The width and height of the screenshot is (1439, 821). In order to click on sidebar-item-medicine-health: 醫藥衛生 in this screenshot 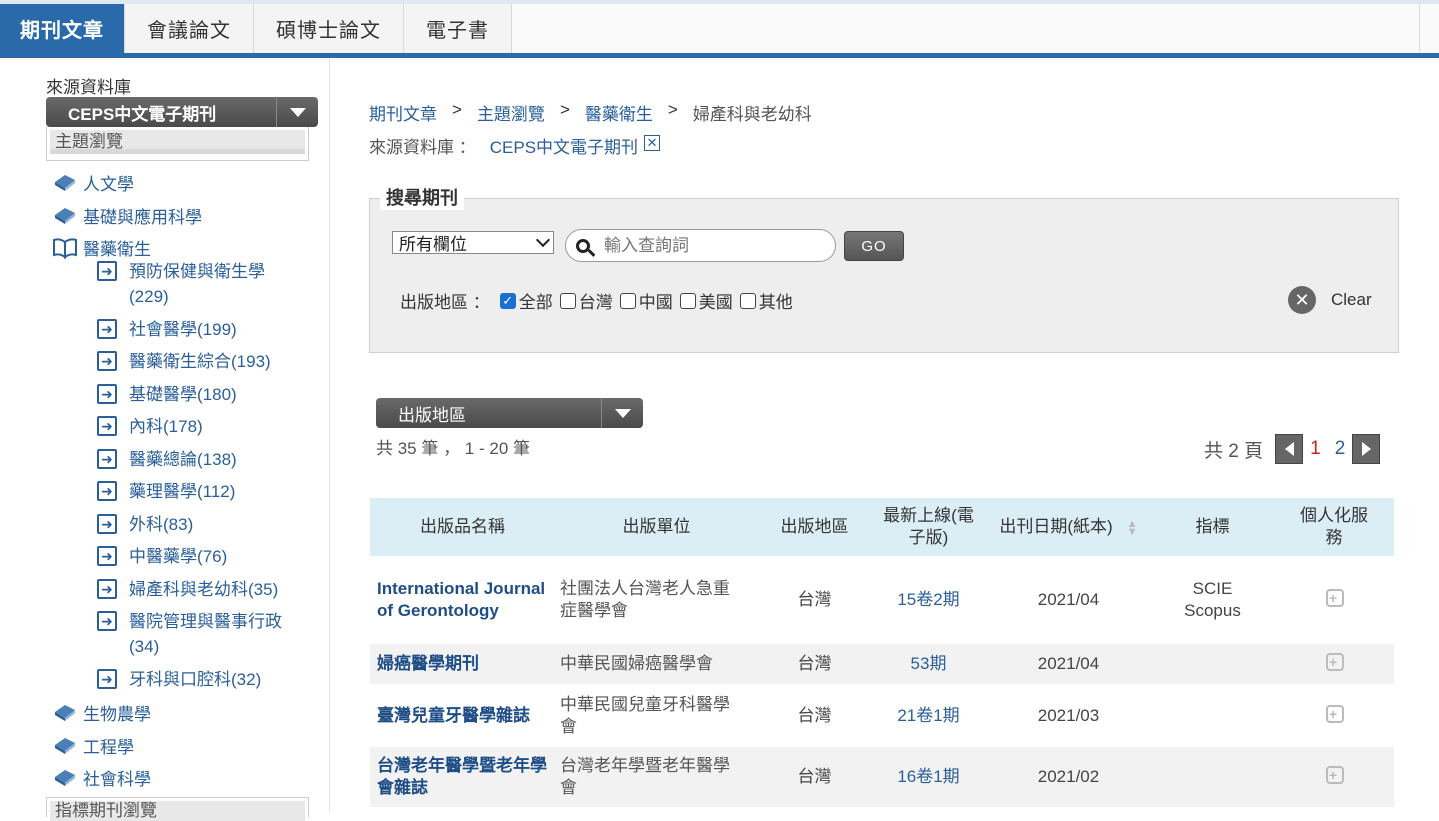, I will do `click(101, 247)`.